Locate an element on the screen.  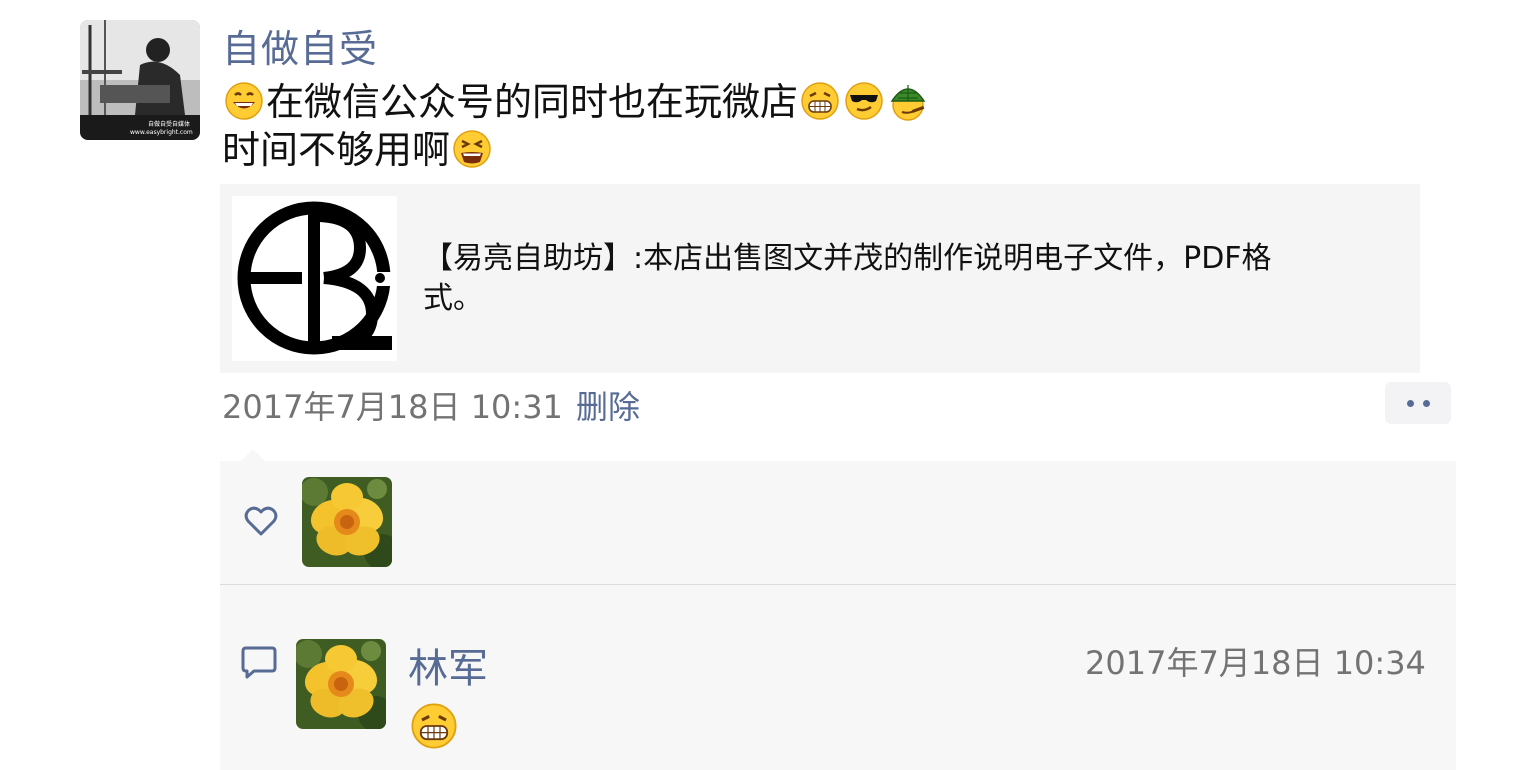
link-card-text: 【易亮自助坊】:本店出售图文并茂的制作说明电子文件，PDF格式。 is located at coordinates (847, 278).